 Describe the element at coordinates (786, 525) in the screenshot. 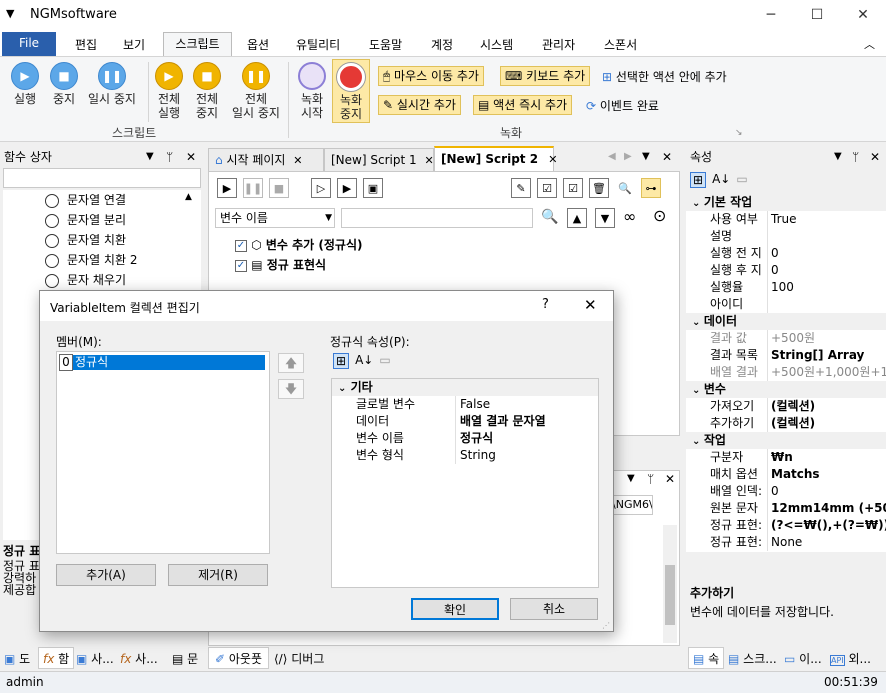

I see `property-row: 정규 표현: (?<=₩(),+(?=₩))` at that location.